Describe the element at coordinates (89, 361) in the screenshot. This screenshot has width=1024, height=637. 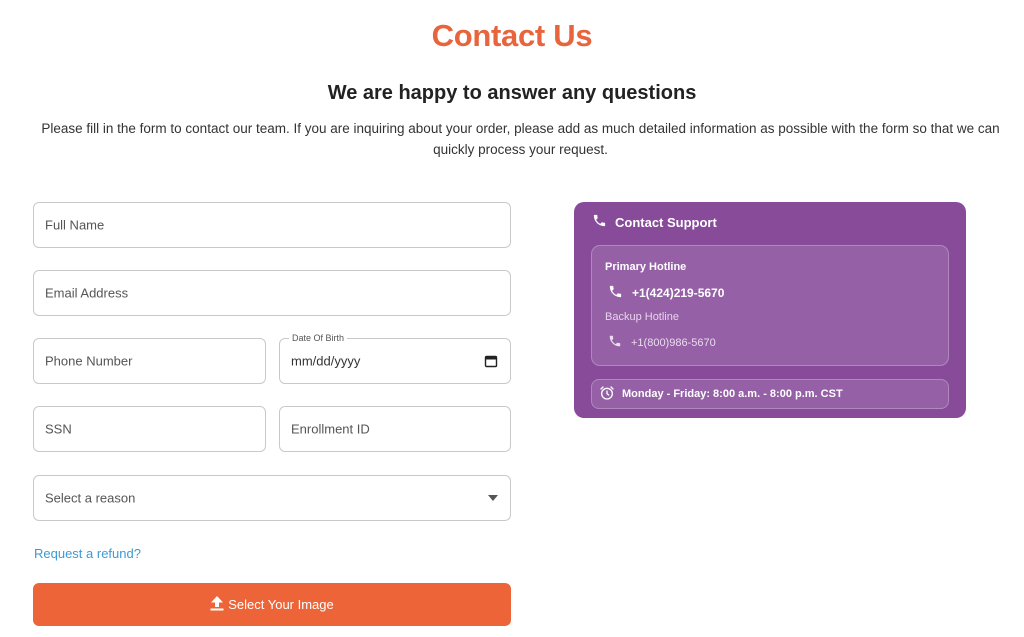
I see `phone-placeholder: Phone Number` at that location.